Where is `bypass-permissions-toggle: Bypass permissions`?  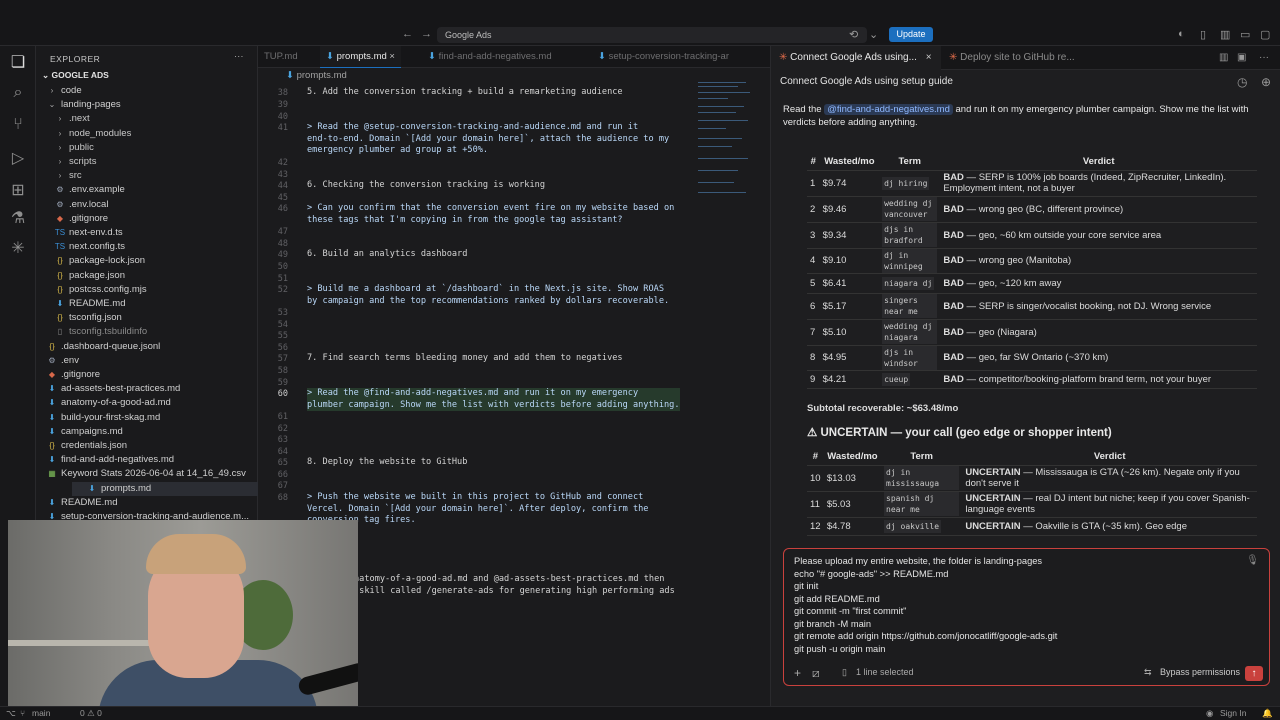
bypass-permissions-toggle: Bypass permissions is located at coordinates (1200, 672).